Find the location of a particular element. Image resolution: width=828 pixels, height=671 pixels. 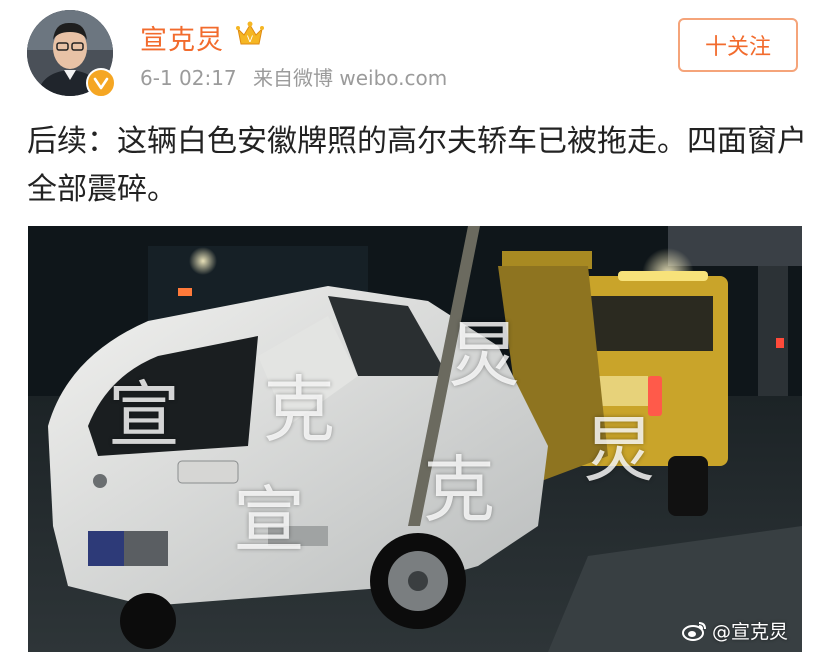

image-credit-text: @宣克炅 is located at coordinates (749, 632).